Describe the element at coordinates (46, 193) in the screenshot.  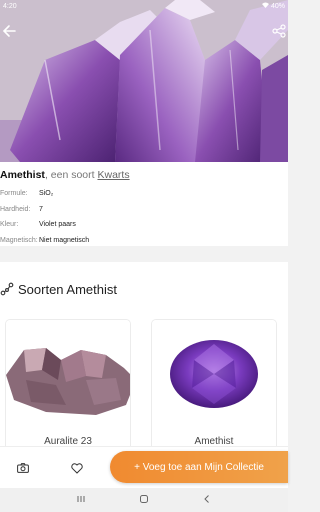
I see `property-value: SiO₂` at that location.